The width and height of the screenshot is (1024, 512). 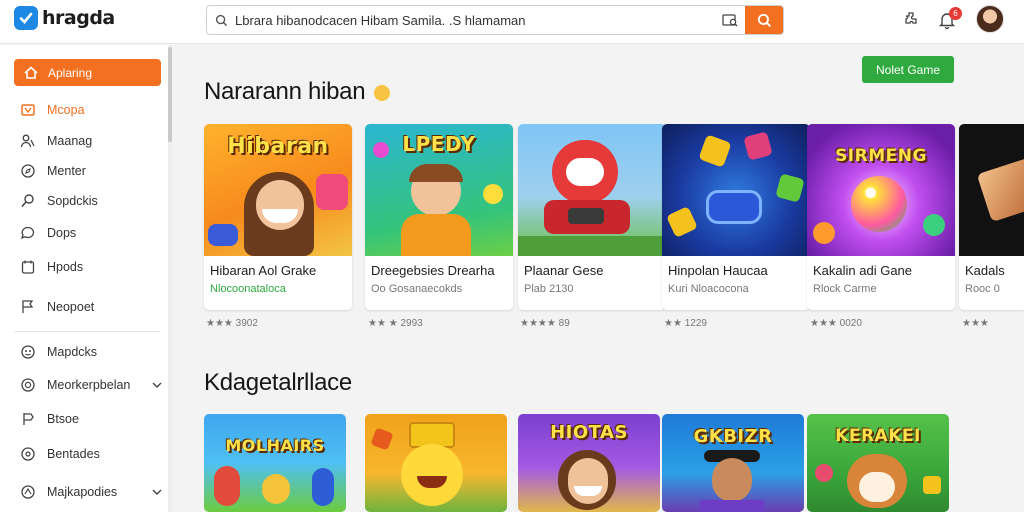 What do you see at coordinates (730, 20) in the screenshot?
I see `image-search-icon` at bounding box center [730, 20].